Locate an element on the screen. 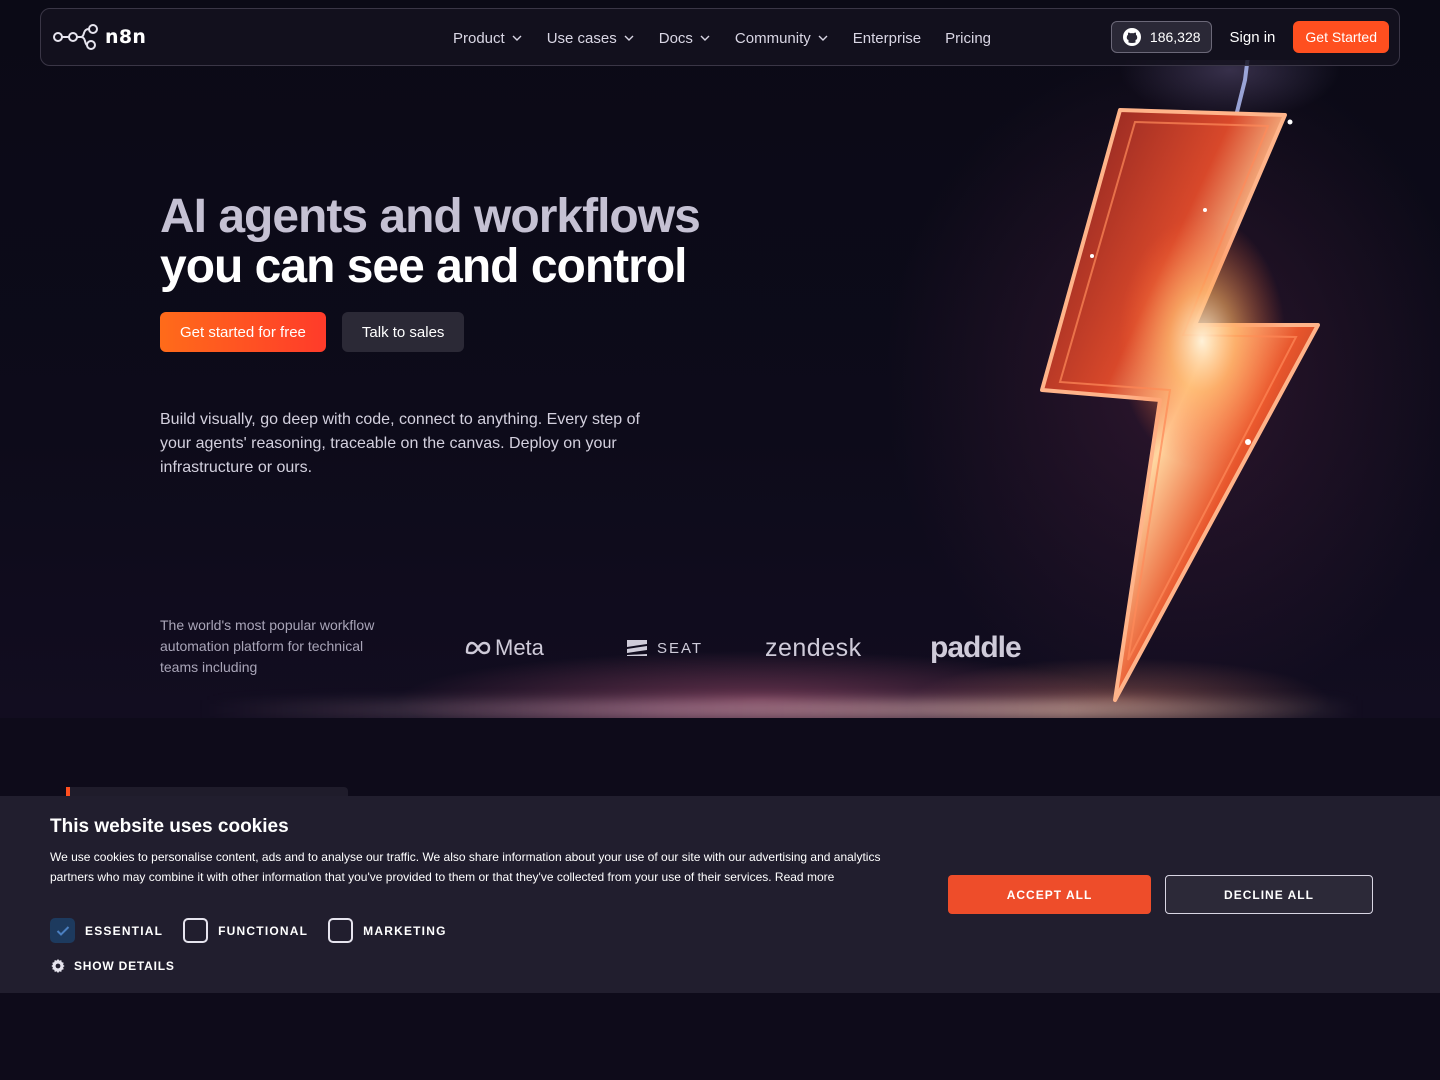 The image size is (1440, 1080). lightning-bolt-illustration is located at coordinates (1190, 381).